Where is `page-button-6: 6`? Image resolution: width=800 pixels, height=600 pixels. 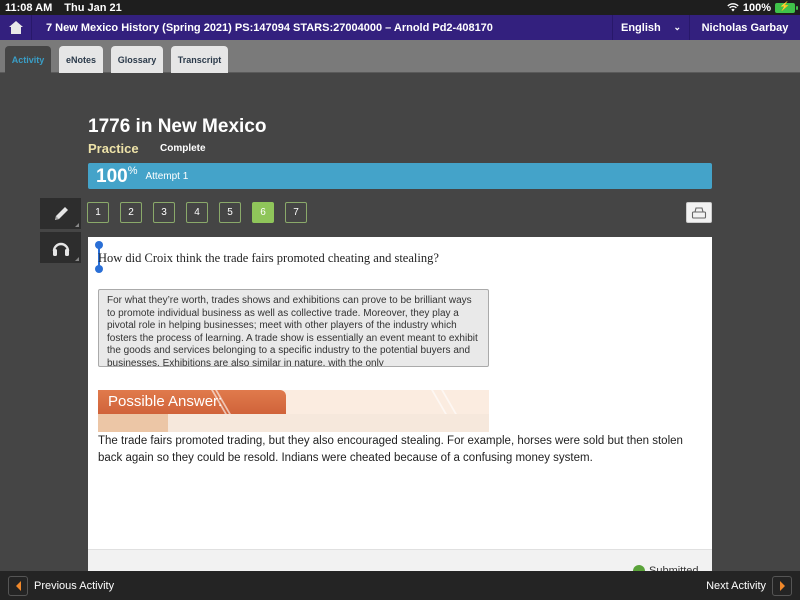 page-button-6: 6 is located at coordinates (263, 212).